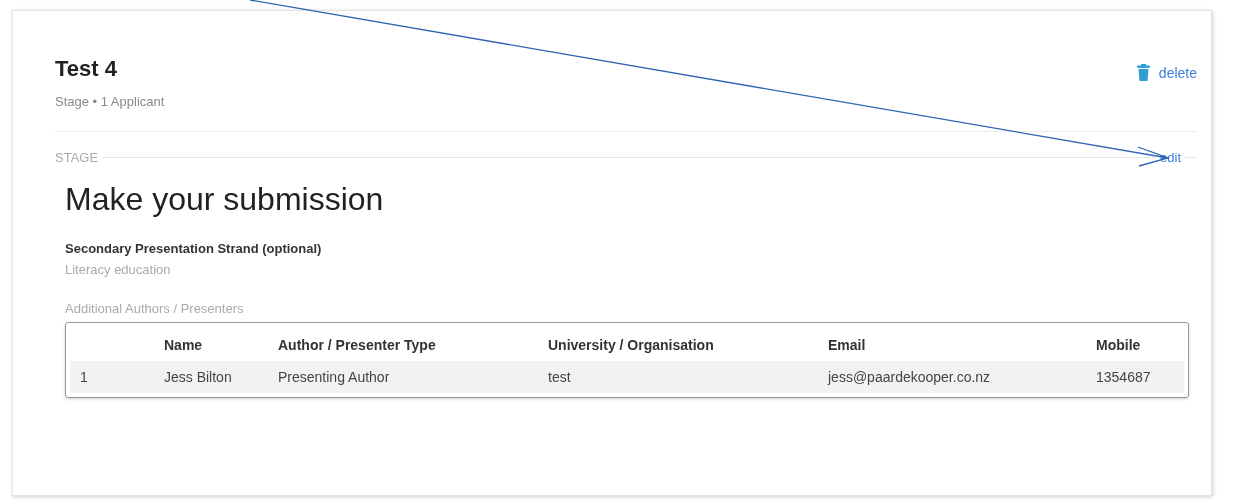  What do you see at coordinates (909, 377) in the screenshot?
I see `table-cell-text: jess@paardekooper.co.nz` at bounding box center [909, 377].